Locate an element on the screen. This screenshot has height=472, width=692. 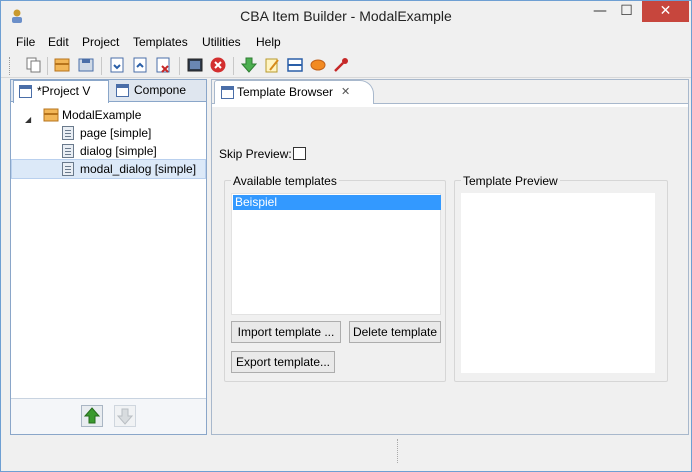
template-preview-group: Template Preview is located at coordinates (561, 278).